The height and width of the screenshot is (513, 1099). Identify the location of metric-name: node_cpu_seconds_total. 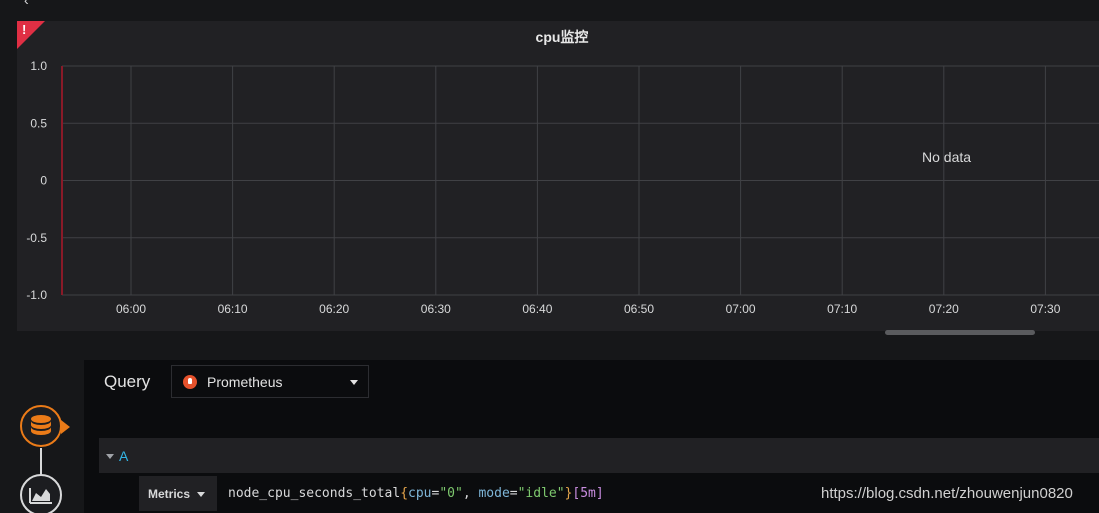
(314, 493).